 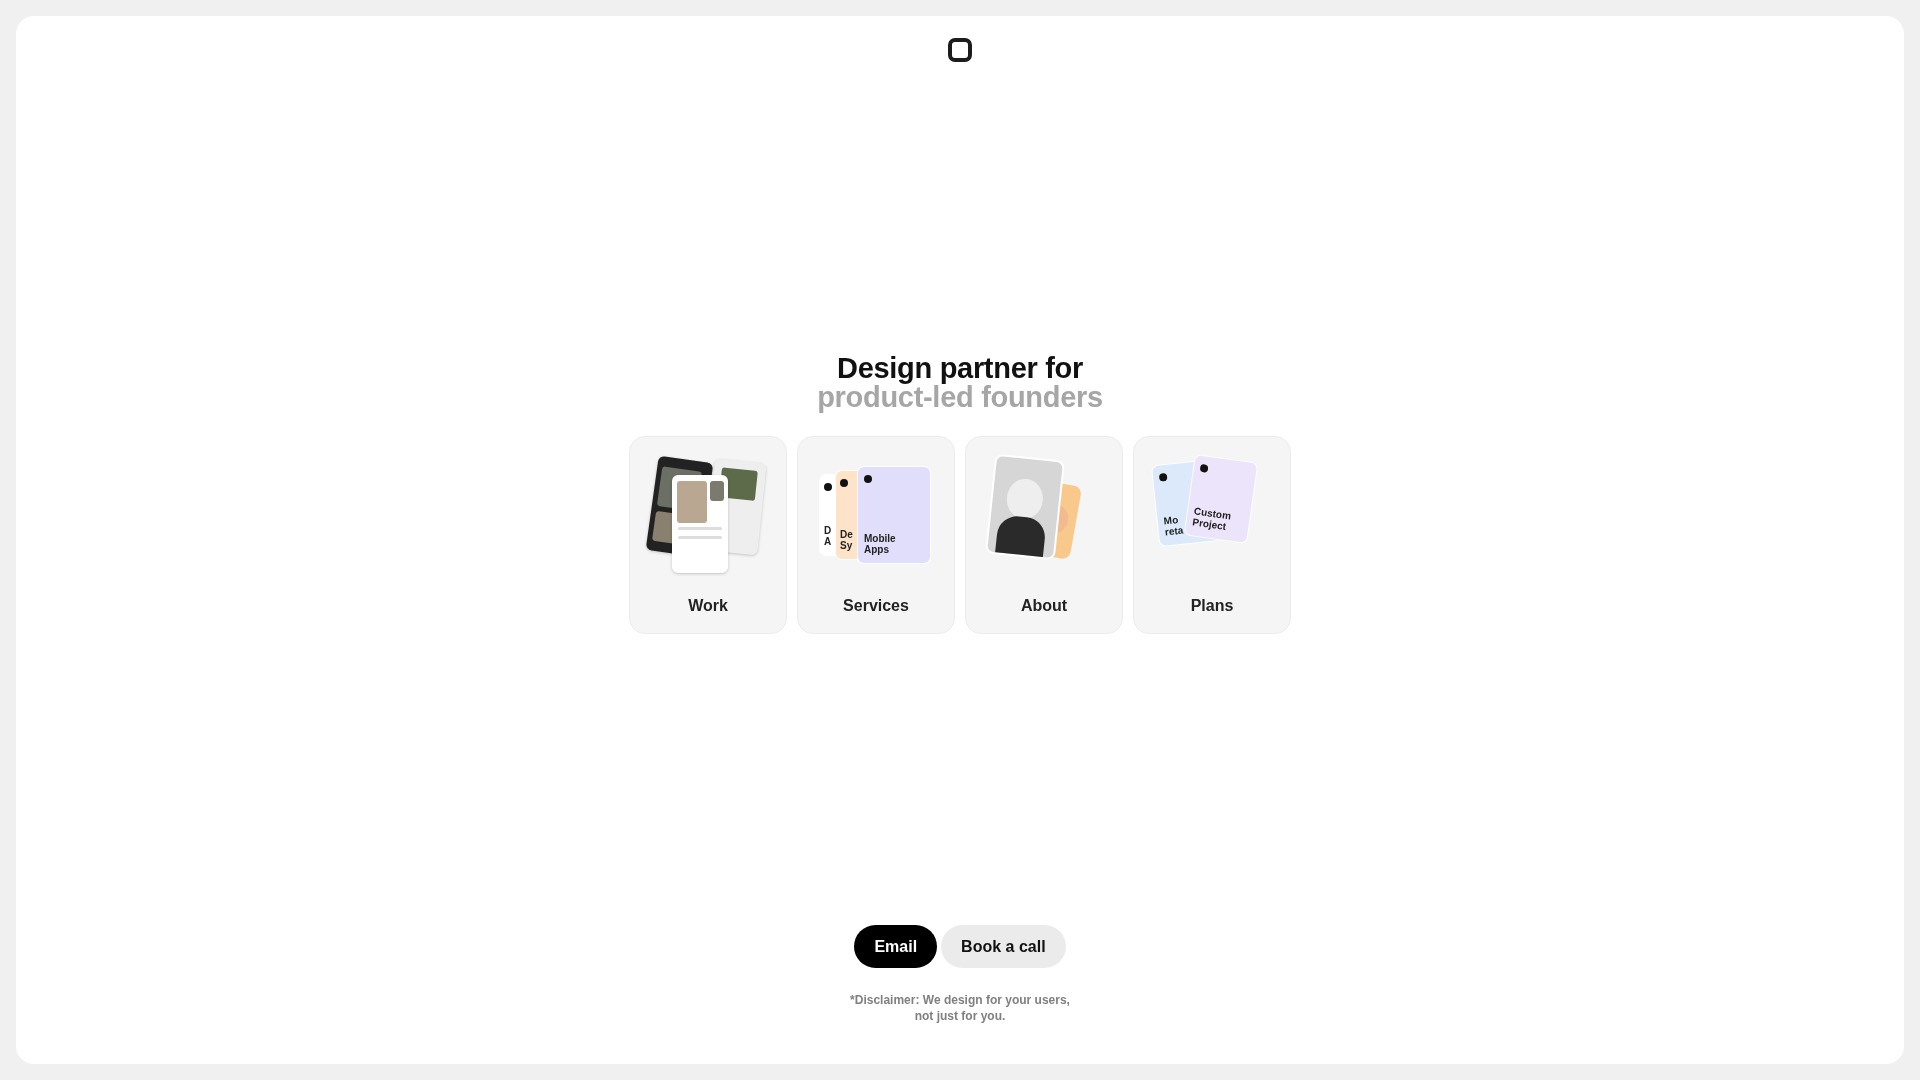 I want to click on email-button: Email, so click(x=896, y=946).